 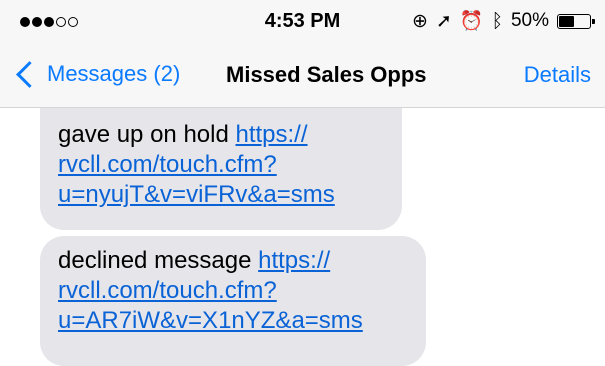 I want to click on status-bar: 4:53 PM ⊕ ➚ ⏰ ᛒ 50%, so click(x=302, y=23).